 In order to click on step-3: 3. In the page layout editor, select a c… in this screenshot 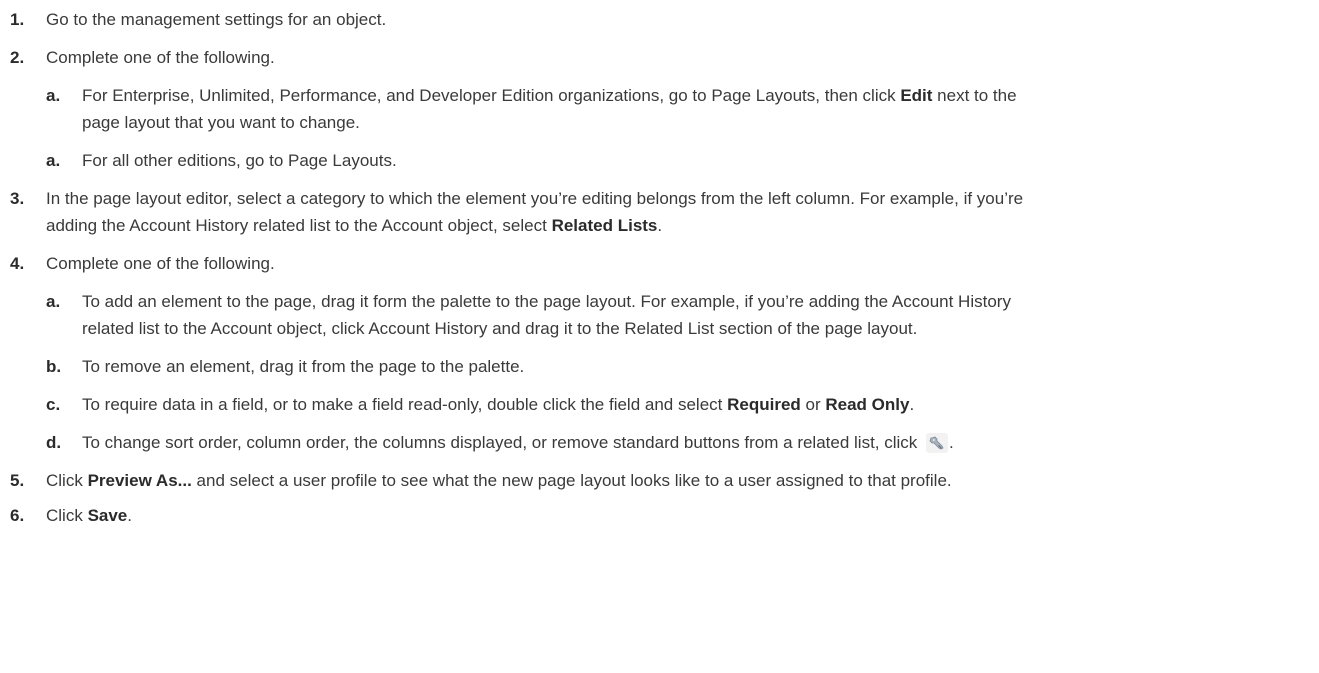, I will do `click(660, 212)`.